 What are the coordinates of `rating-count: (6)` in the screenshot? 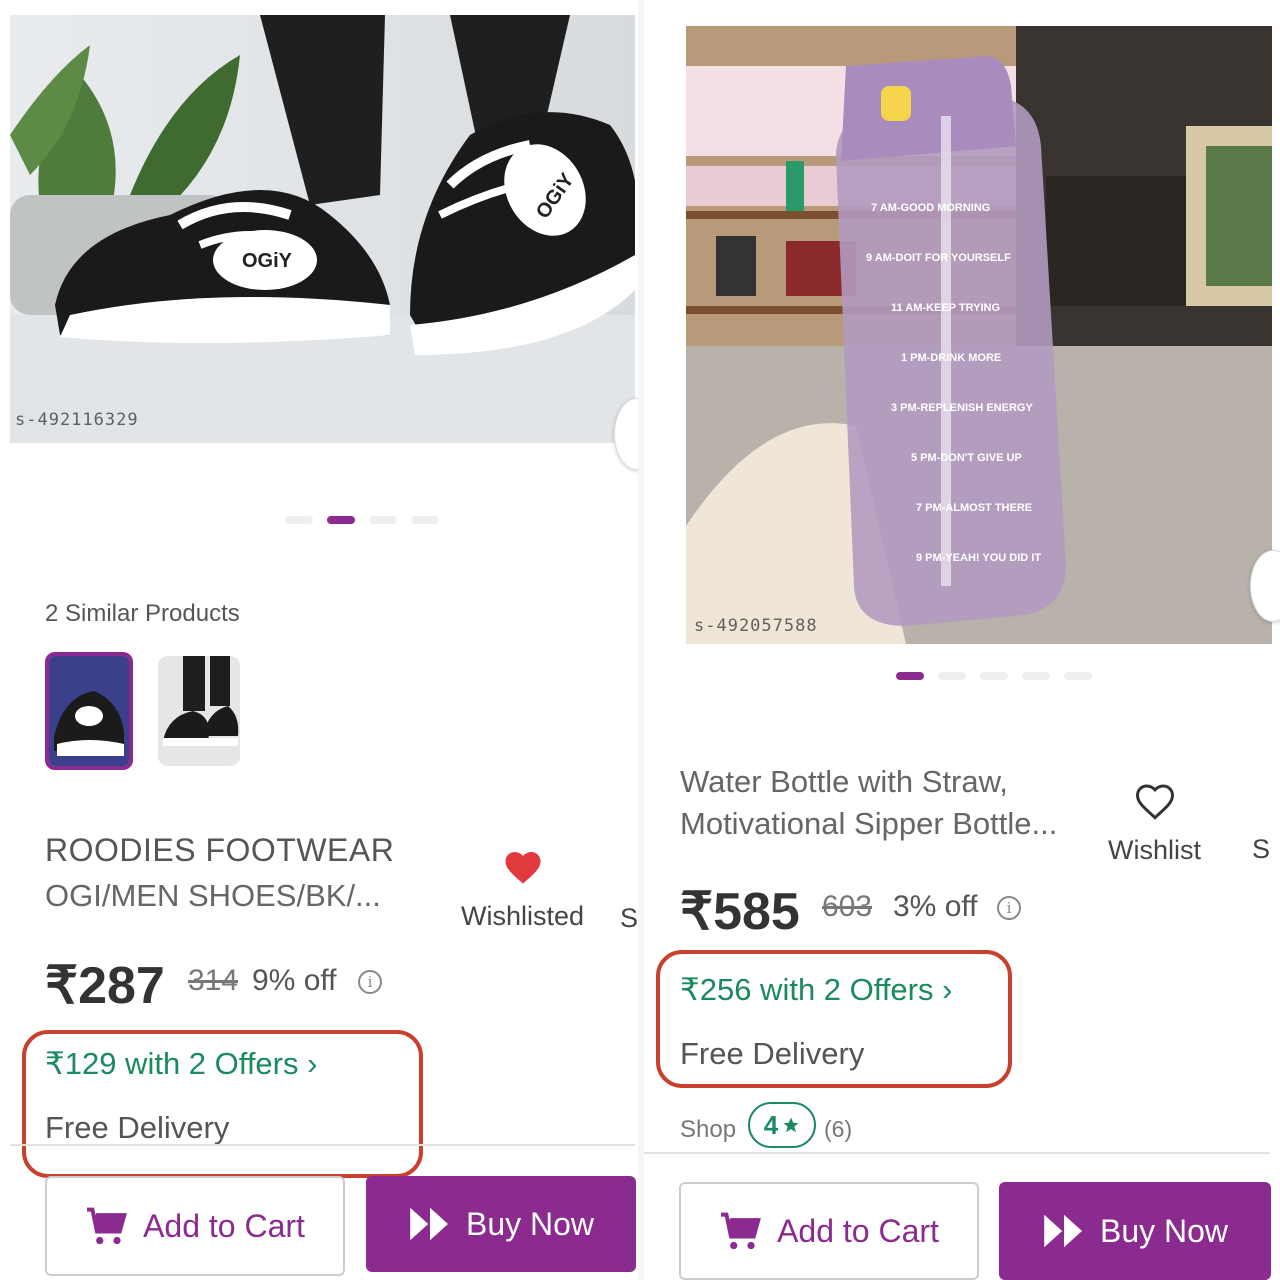 It's located at (838, 1129).